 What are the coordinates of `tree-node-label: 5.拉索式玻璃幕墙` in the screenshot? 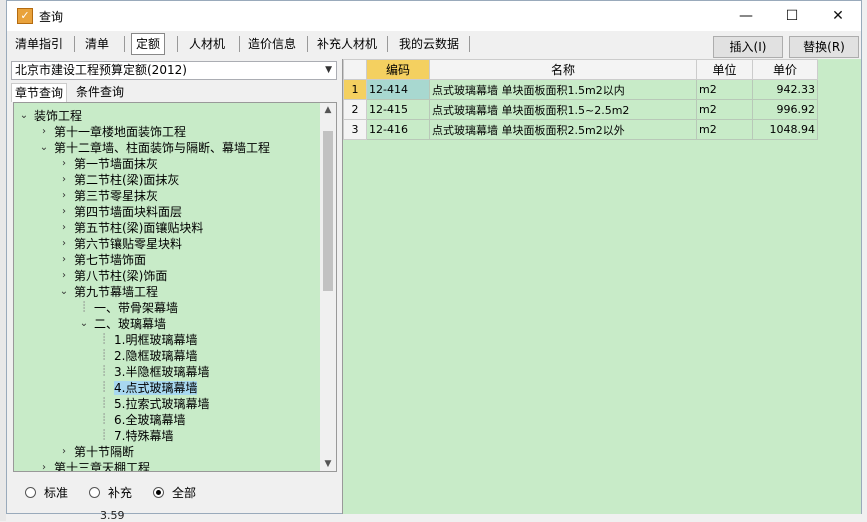 It's located at (162, 404).